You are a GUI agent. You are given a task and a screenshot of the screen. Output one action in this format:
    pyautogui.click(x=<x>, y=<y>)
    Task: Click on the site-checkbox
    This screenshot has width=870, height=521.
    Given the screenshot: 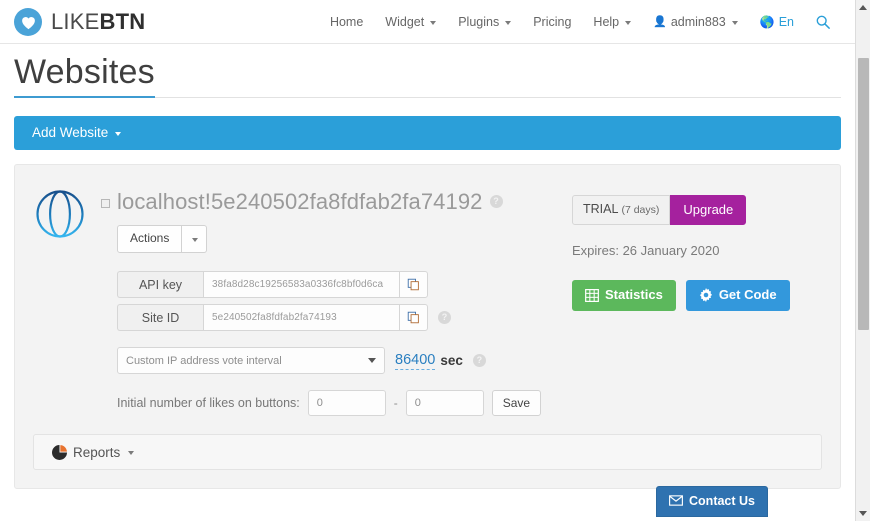 What is the action you would take?
    pyautogui.click(x=105, y=204)
    